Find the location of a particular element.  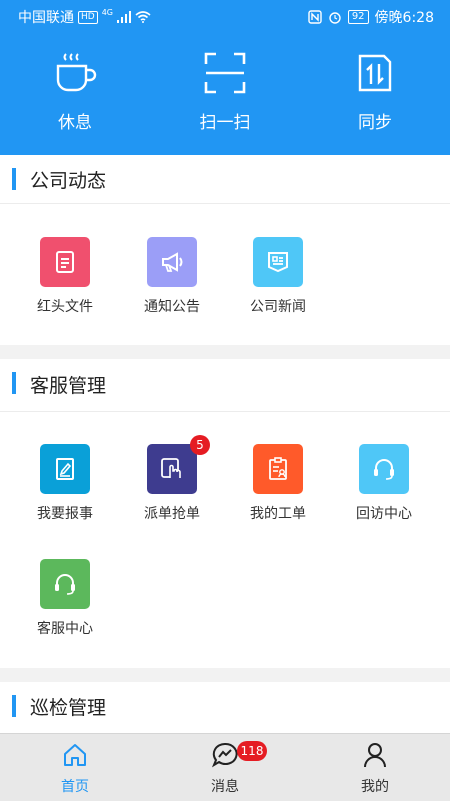

grid-label: 我要报事 is located at coordinates (65, 514).